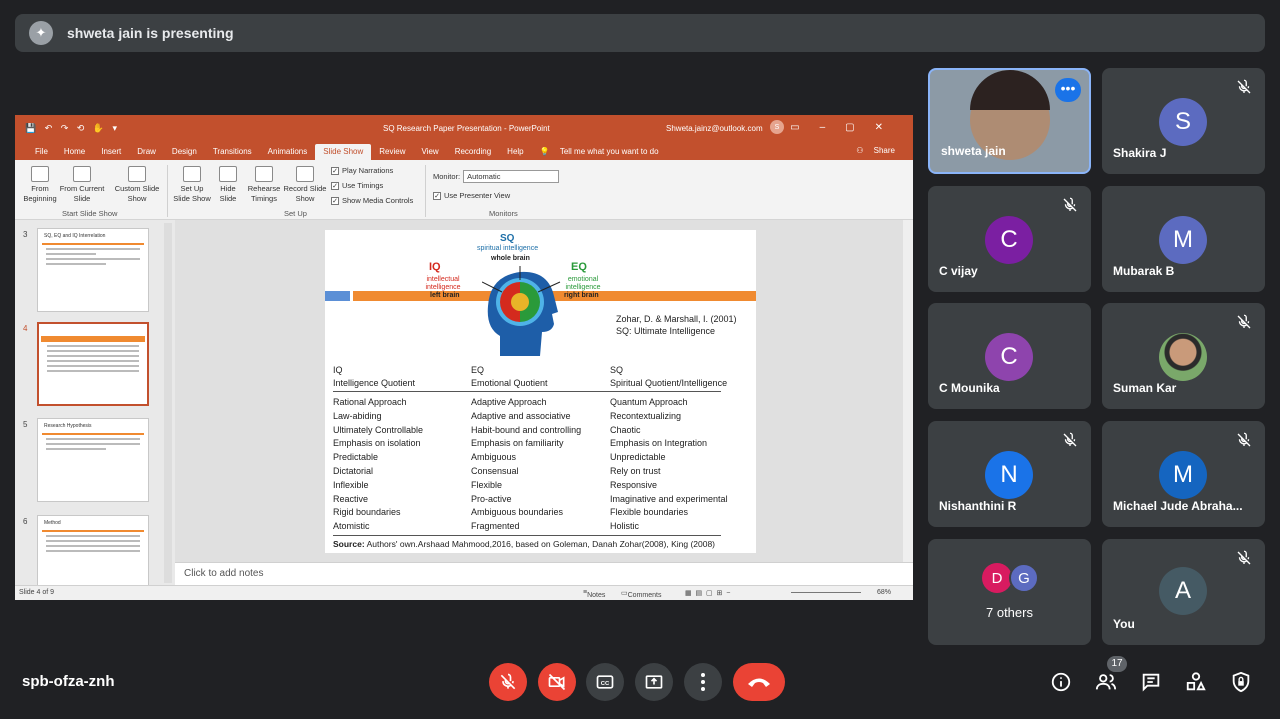  I want to click on host-controls-button, so click(1241, 682).